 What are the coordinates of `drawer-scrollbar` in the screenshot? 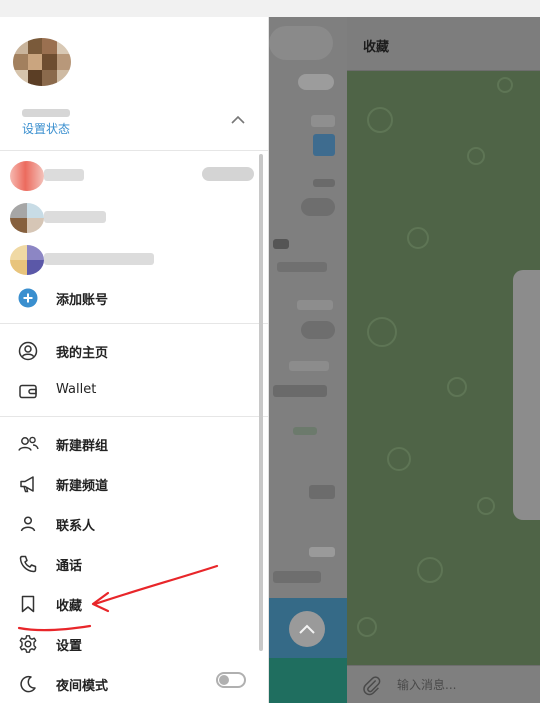 It's located at (261, 402).